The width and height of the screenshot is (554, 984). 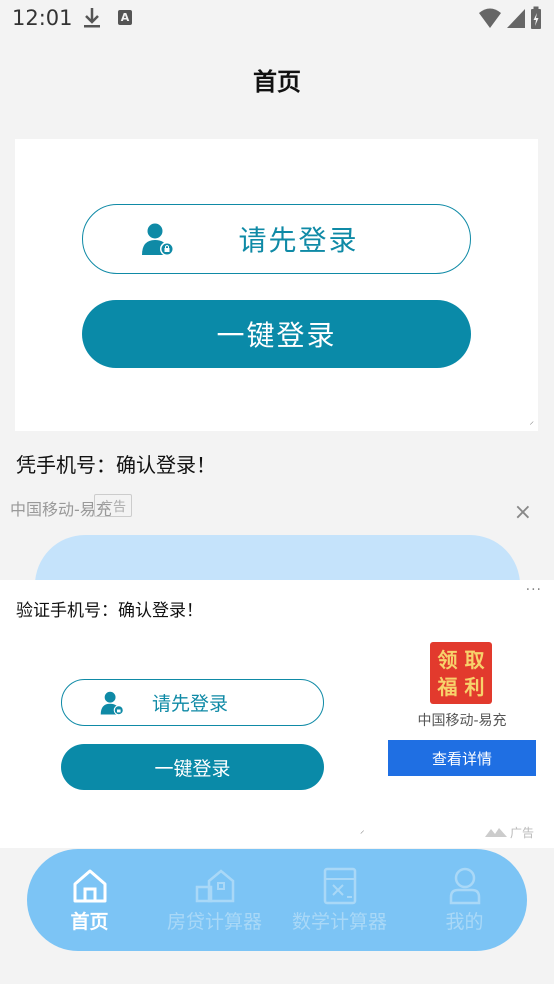 I want to click on ad-please-login-label: 请先登录, so click(x=190, y=704).